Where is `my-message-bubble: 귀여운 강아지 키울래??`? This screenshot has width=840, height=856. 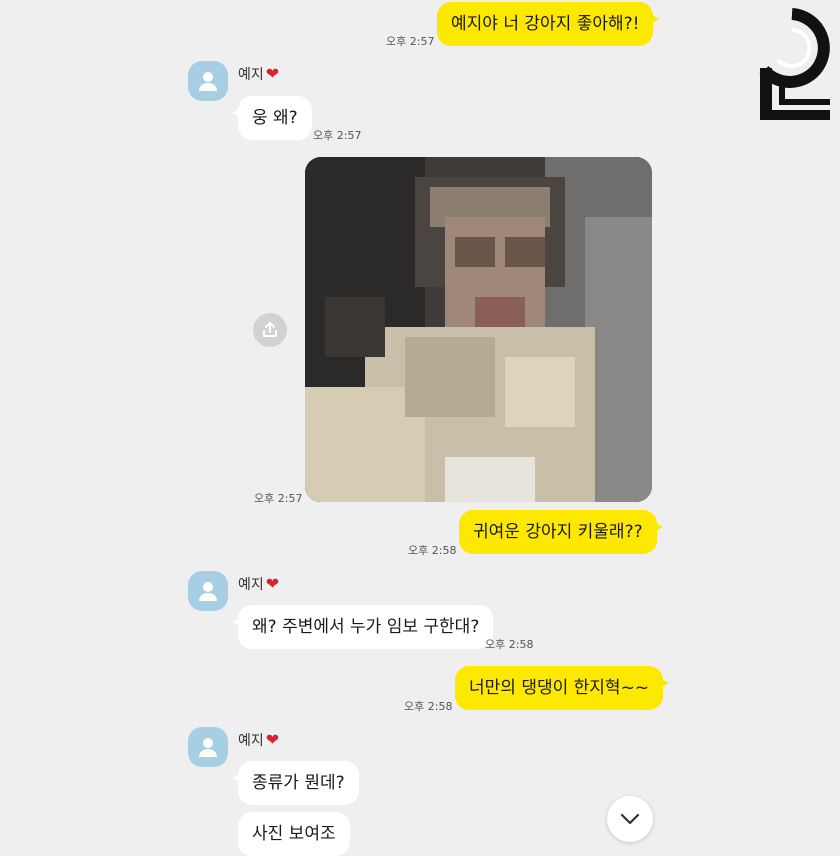 my-message-bubble: 귀여운 강아지 키울래?? is located at coordinates (561, 532).